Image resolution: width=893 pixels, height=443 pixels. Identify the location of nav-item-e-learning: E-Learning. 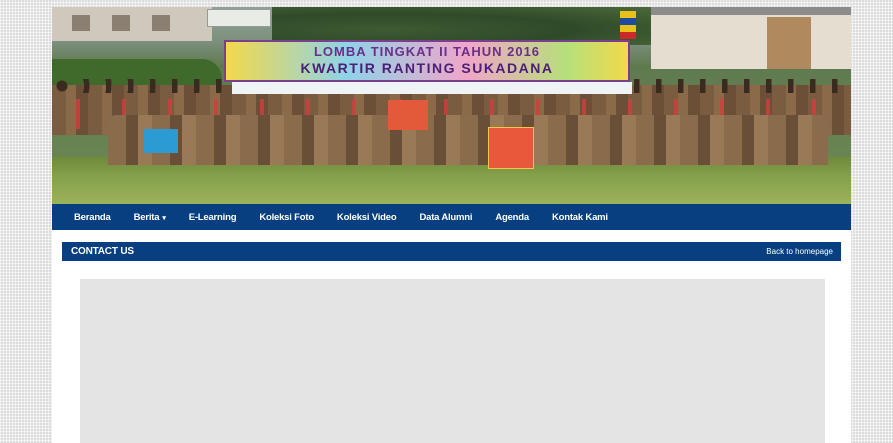
(213, 217).